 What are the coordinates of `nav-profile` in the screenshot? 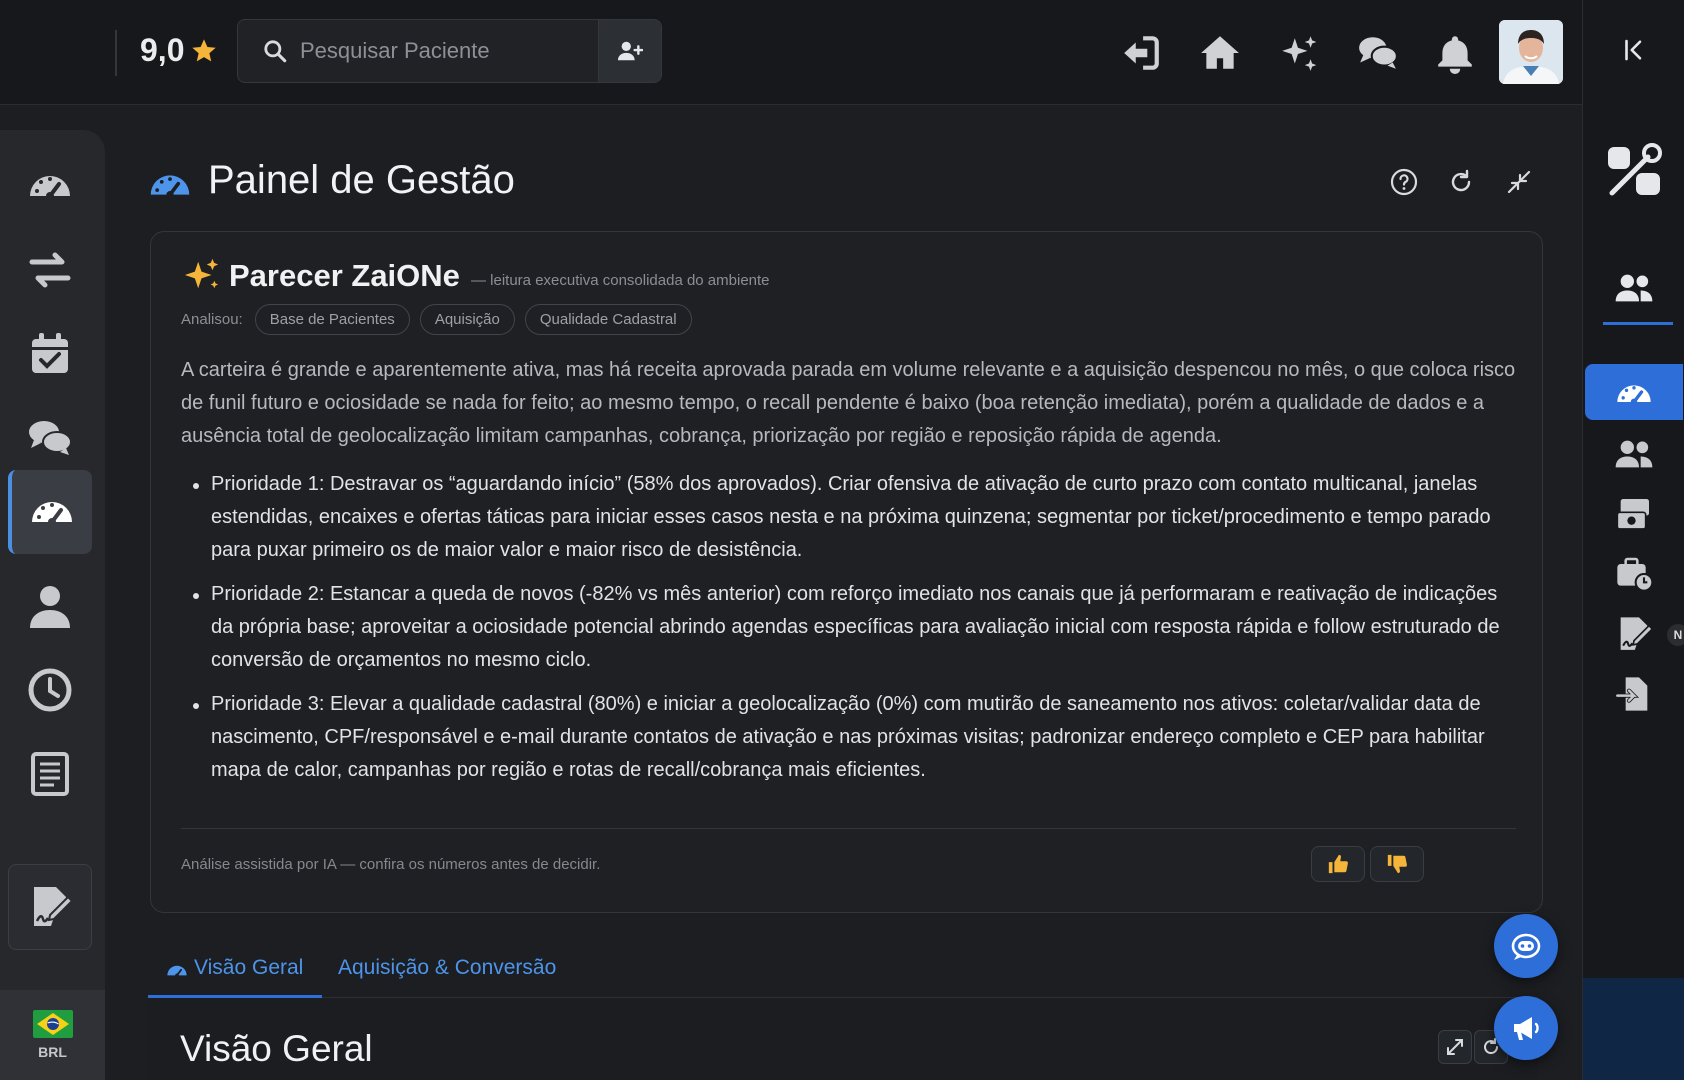 It's located at (50, 606).